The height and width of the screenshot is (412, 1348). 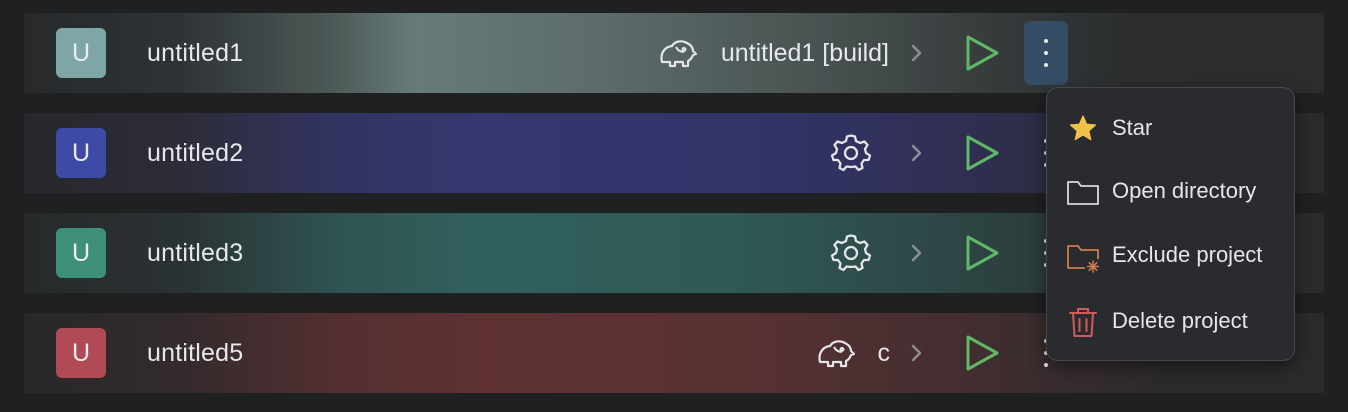 What do you see at coordinates (1132, 127) in the screenshot?
I see `menu-item-label: Star` at bounding box center [1132, 127].